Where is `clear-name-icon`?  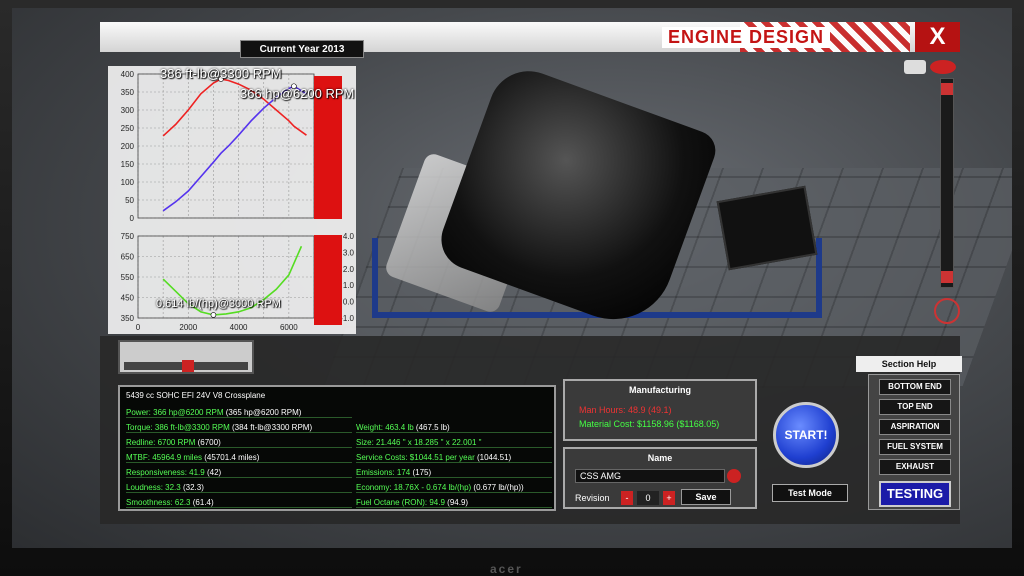 clear-name-icon is located at coordinates (734, 476).